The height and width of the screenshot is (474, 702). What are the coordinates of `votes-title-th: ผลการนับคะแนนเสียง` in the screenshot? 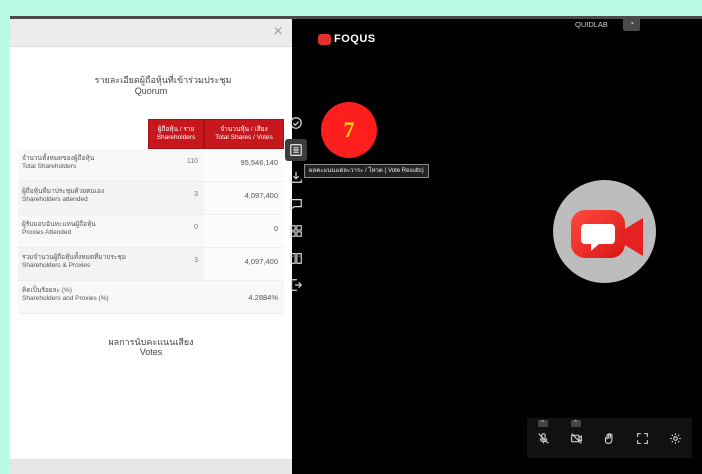 It's located at (151, 342).